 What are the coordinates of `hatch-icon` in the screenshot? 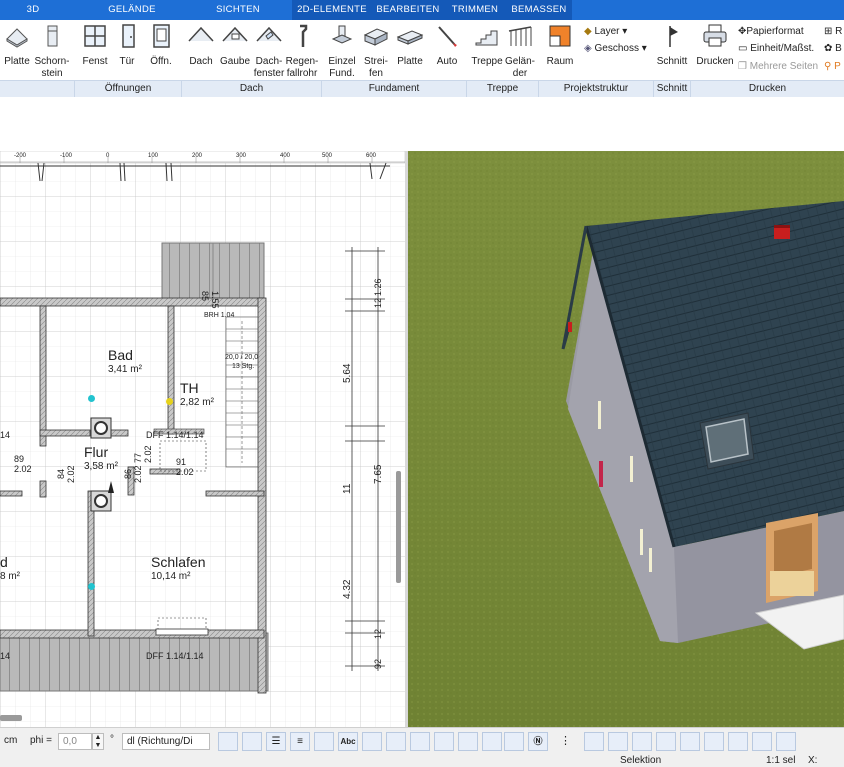 It's located at (228, 741).